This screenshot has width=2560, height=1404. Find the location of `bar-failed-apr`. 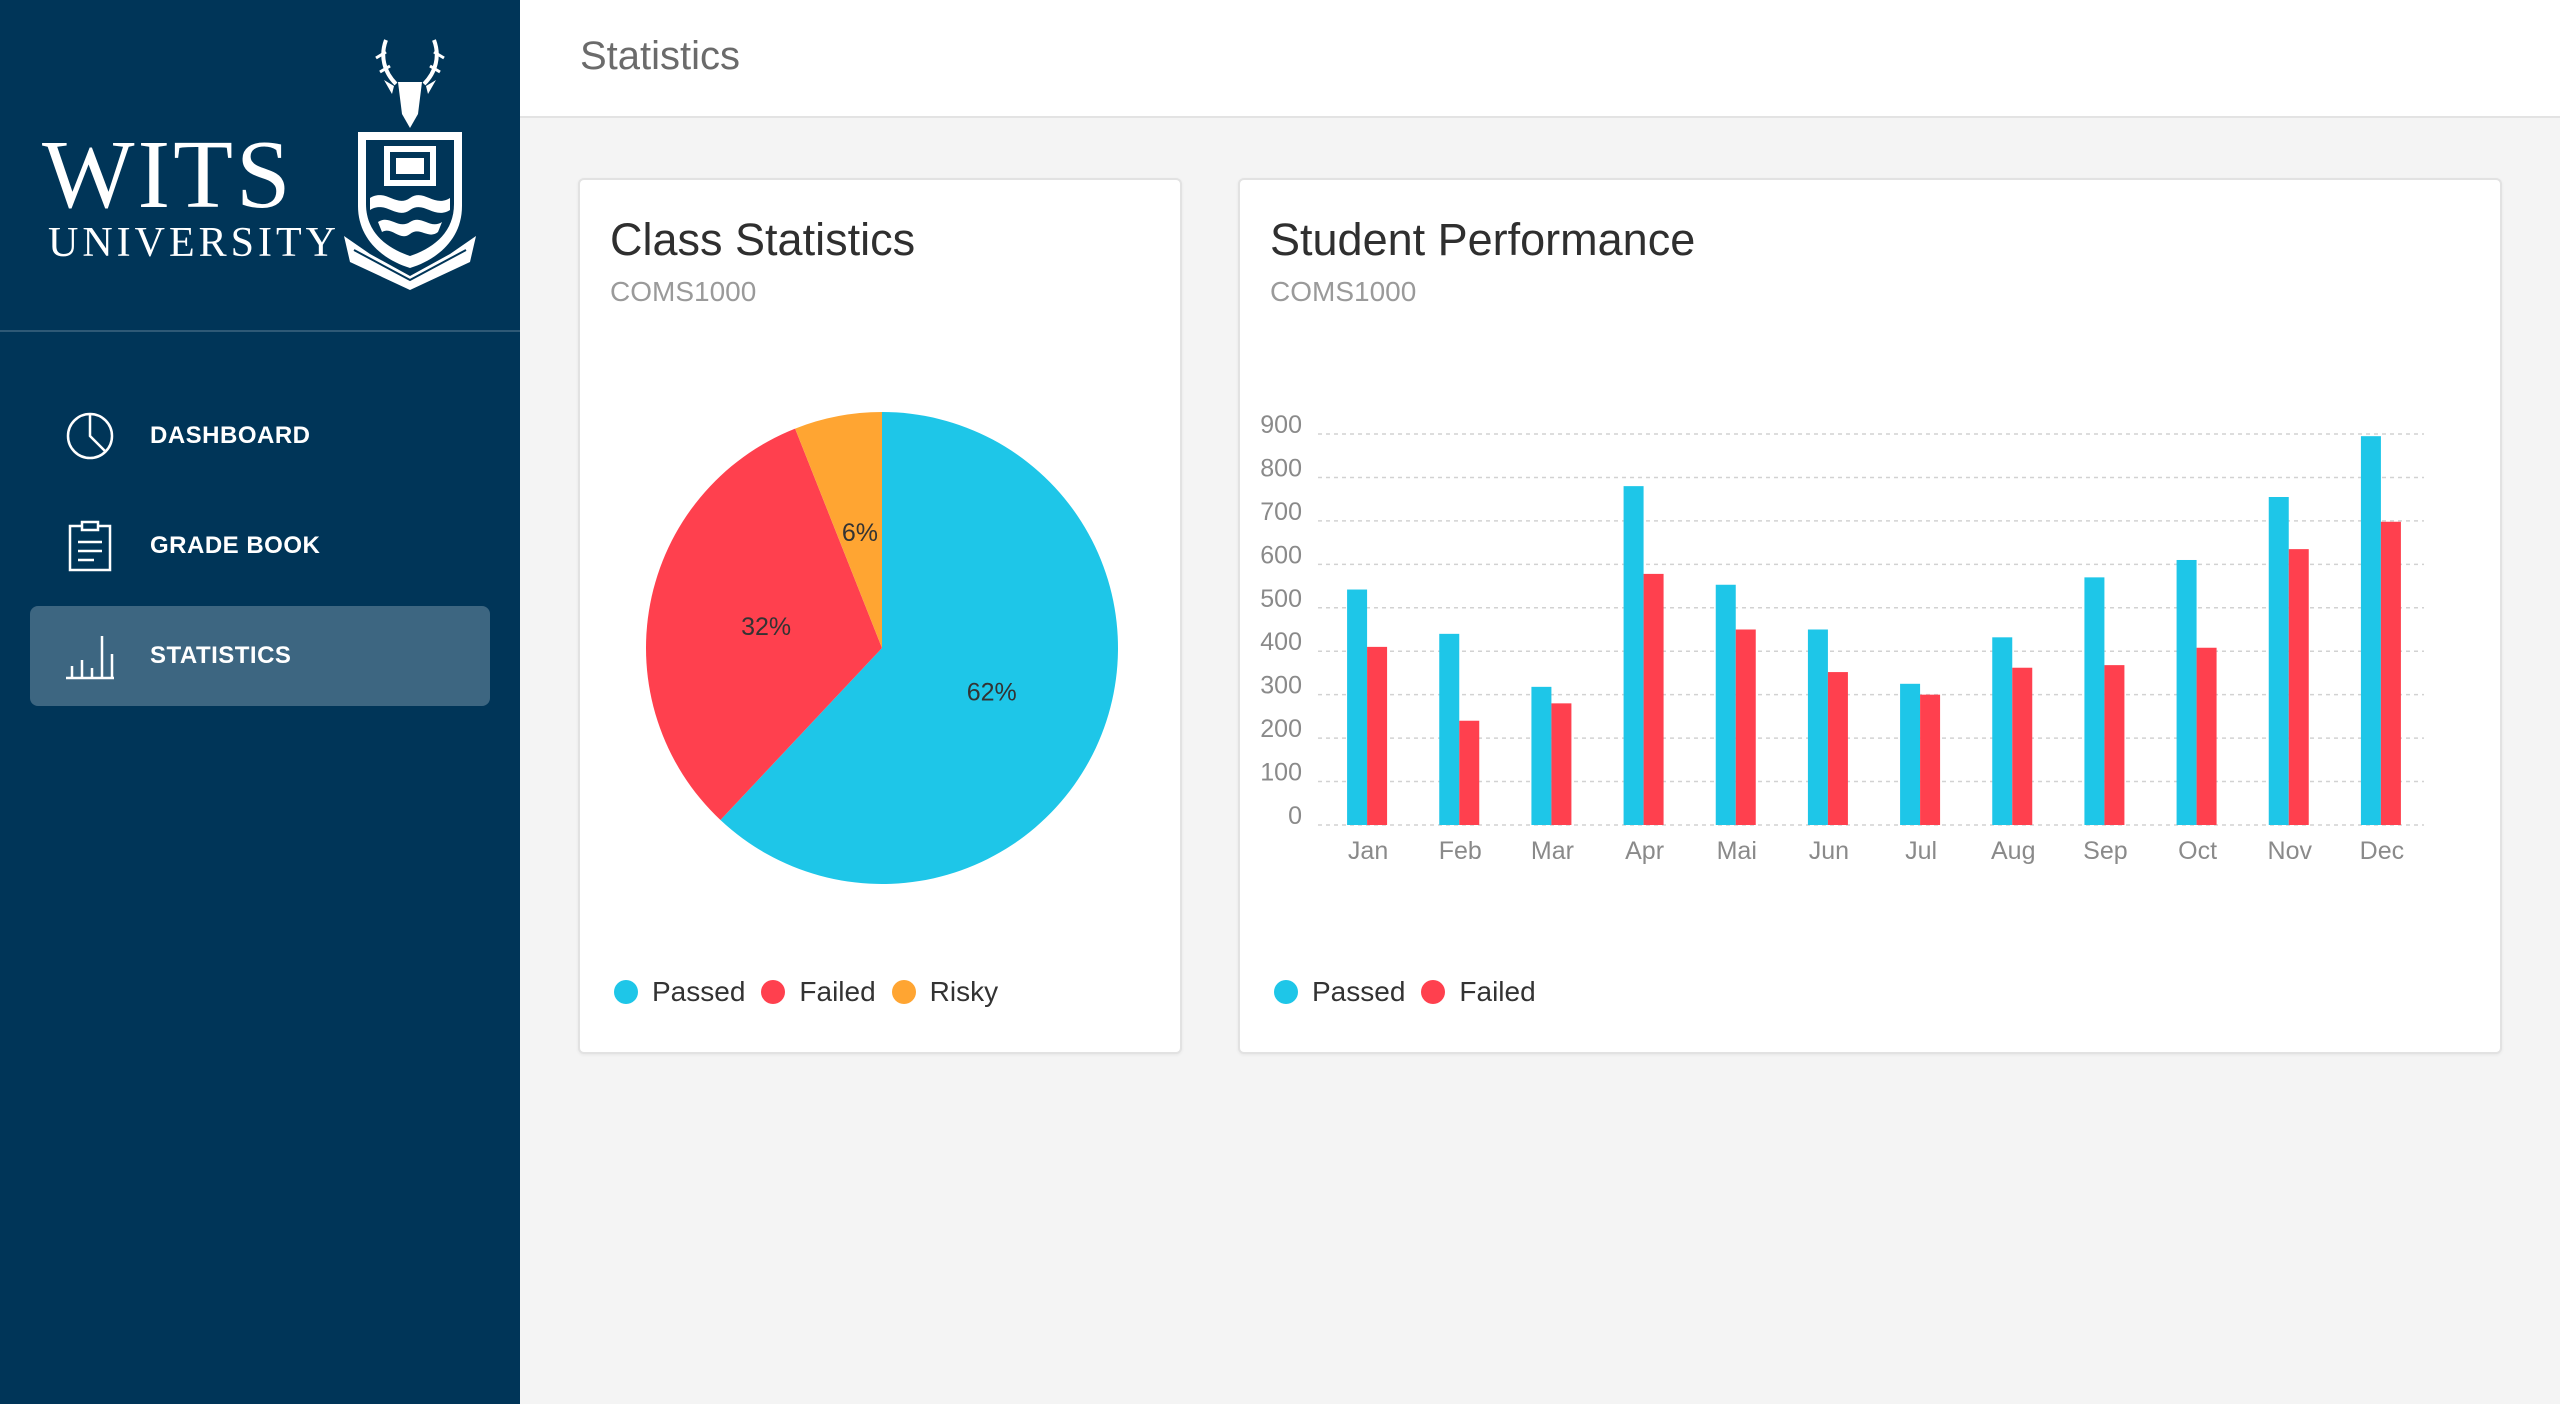

bar-failed-apr is located at coordinates (1653, 699).